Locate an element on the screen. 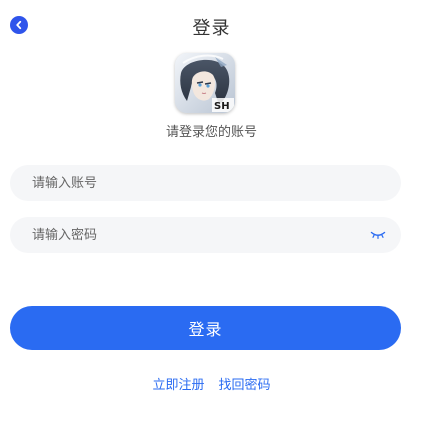  register-link: 立即注册 is located at coordinates (178, 383).